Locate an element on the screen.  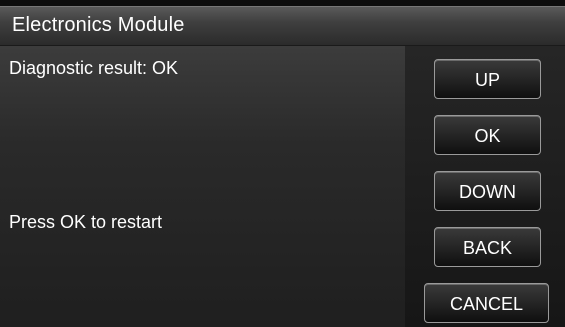
up-button: UP is located at coordinates (487, 79).